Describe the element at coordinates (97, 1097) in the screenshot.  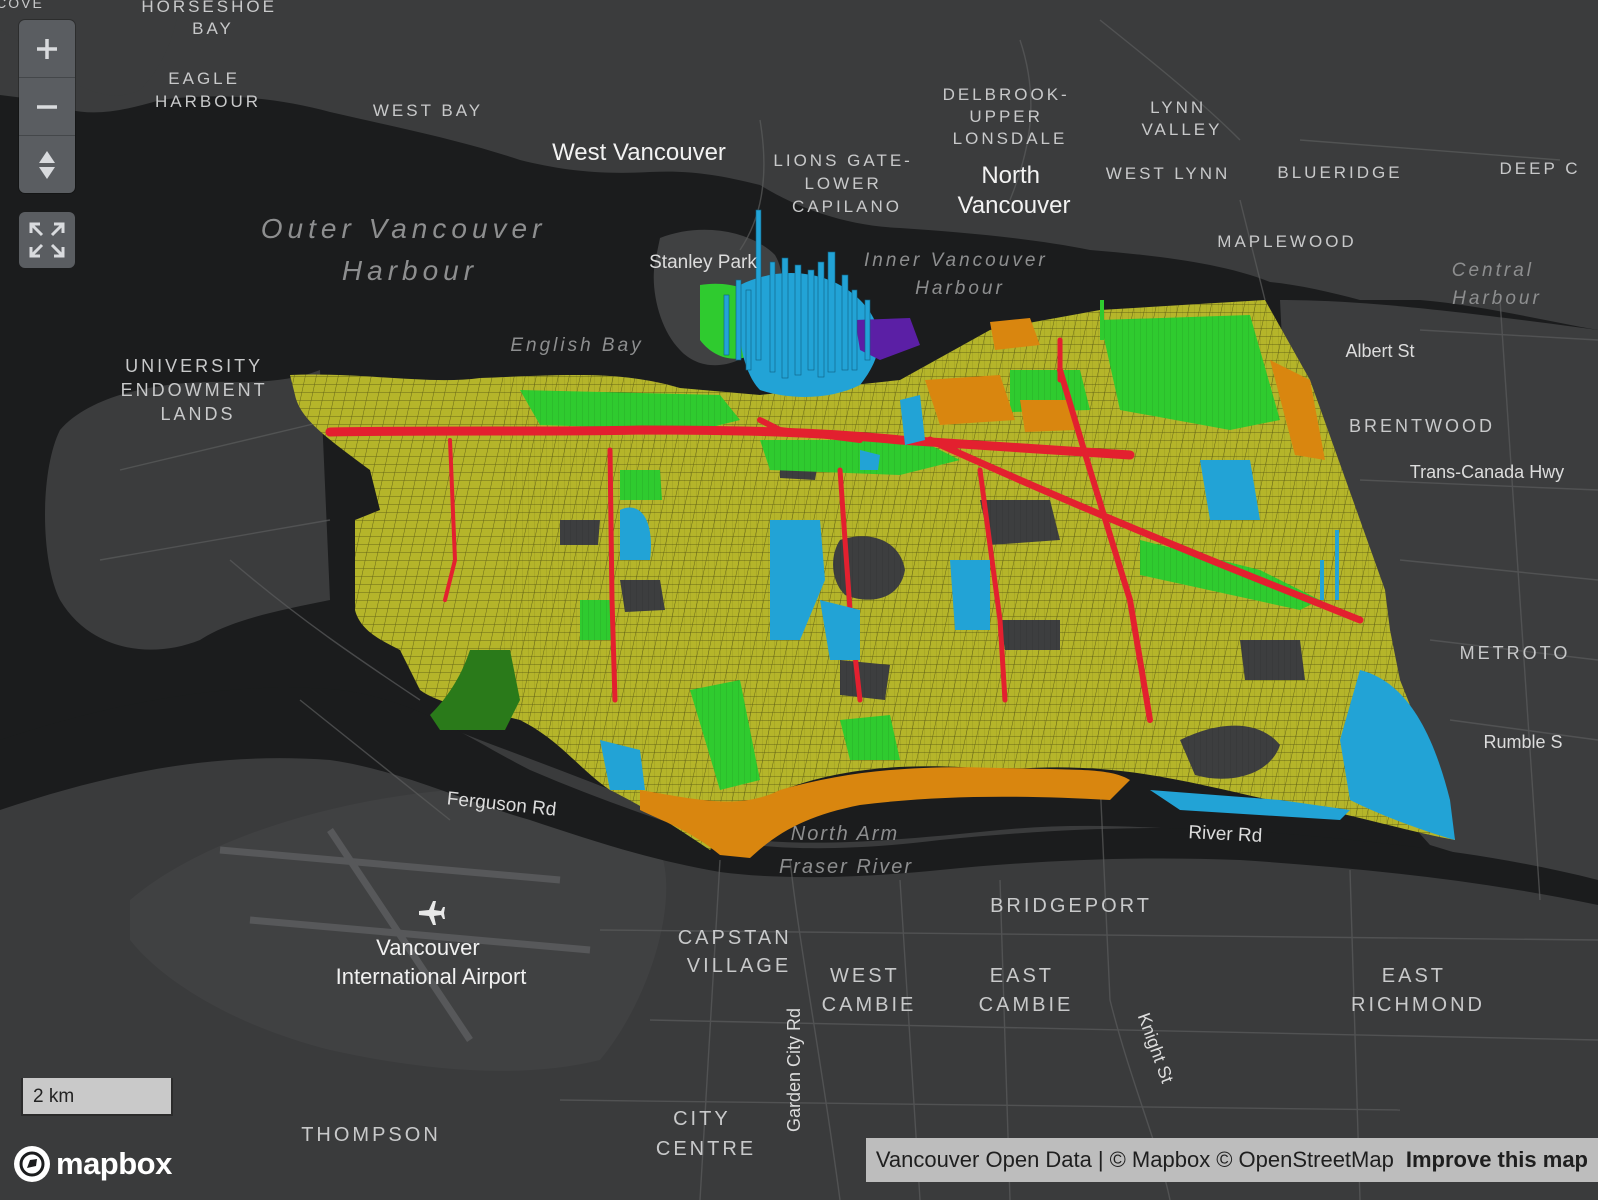
I see `scale-bar: 2 km` at that location.